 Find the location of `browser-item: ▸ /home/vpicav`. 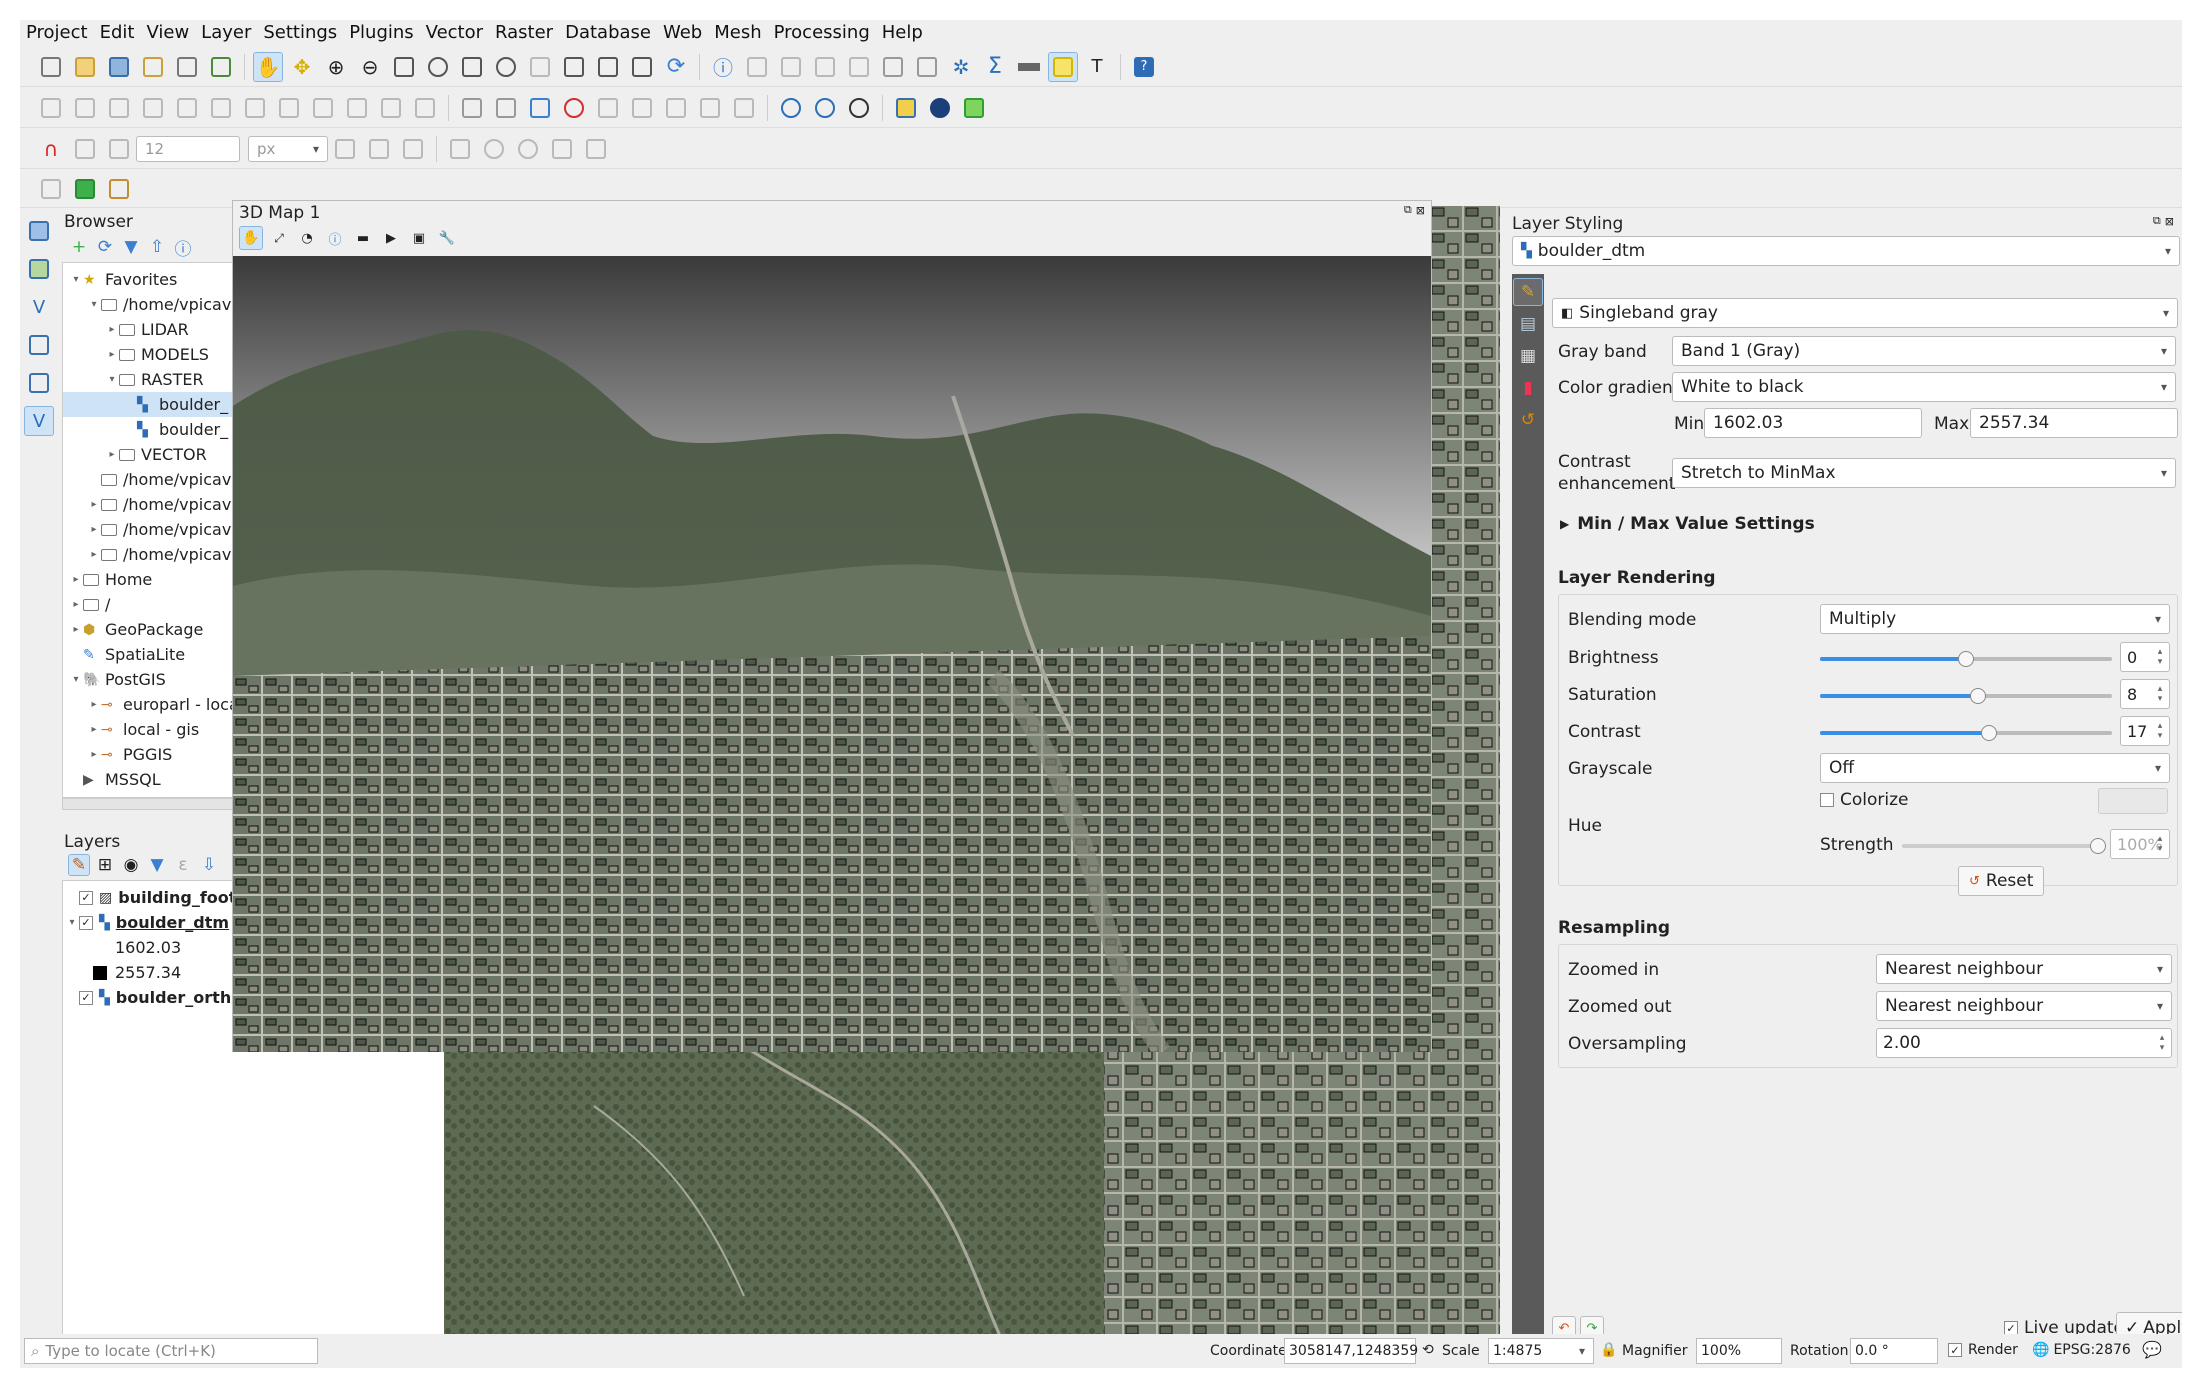

browser-item: ▸ /home/vpicav is located at coordinates (157, 504).